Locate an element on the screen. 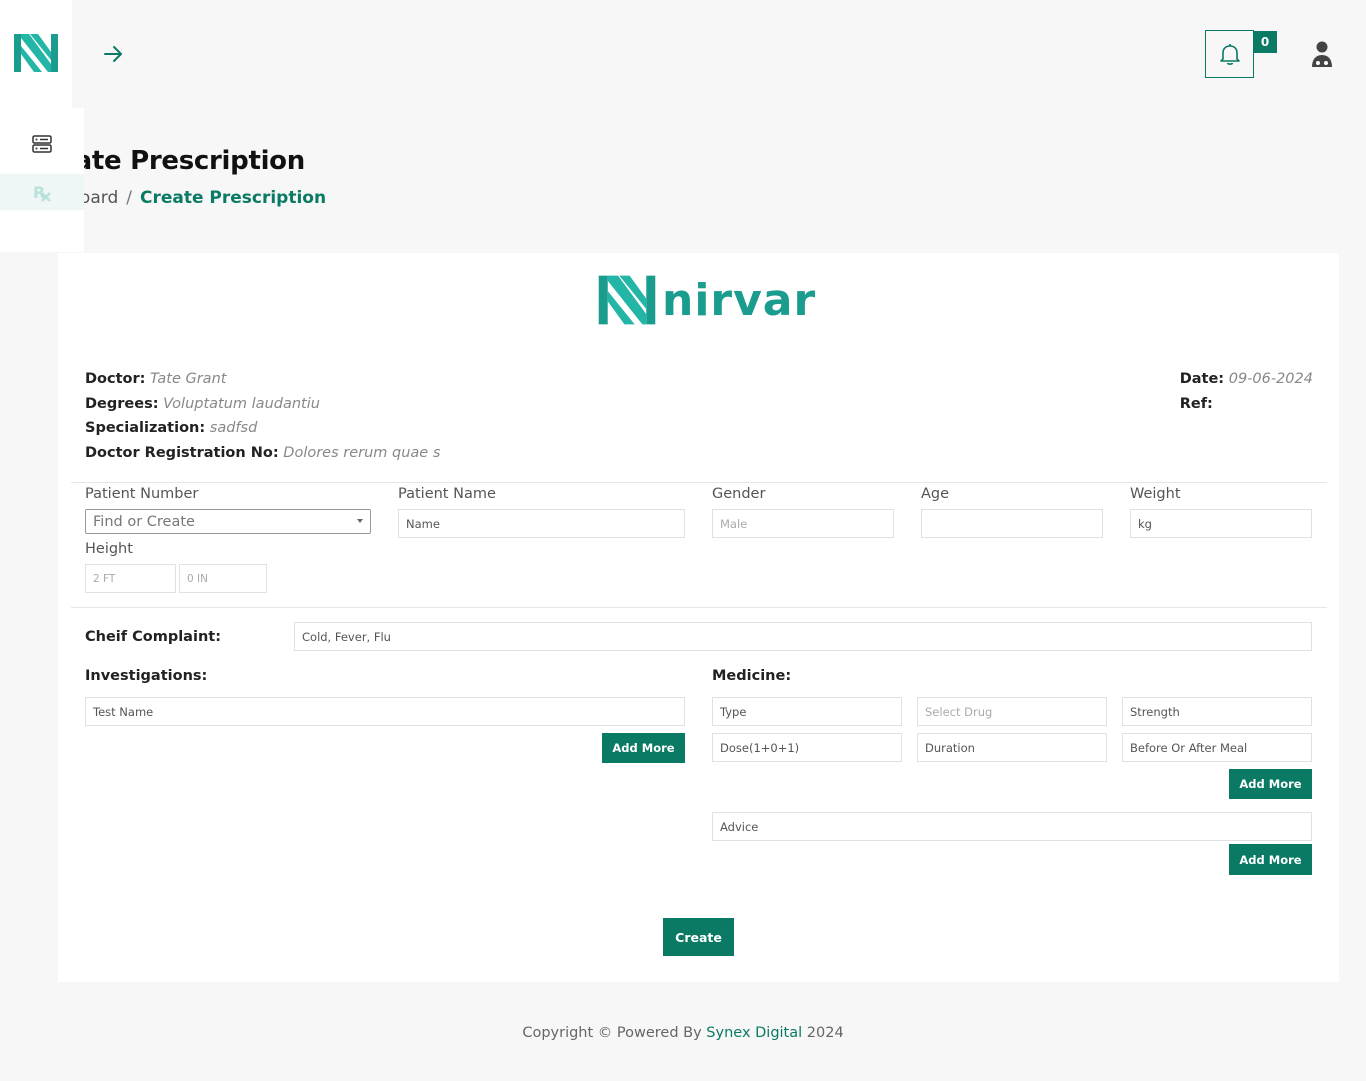 The width and height of the screenshot is (1366, 1081). notification-button is located at coordinates (1229, 54).